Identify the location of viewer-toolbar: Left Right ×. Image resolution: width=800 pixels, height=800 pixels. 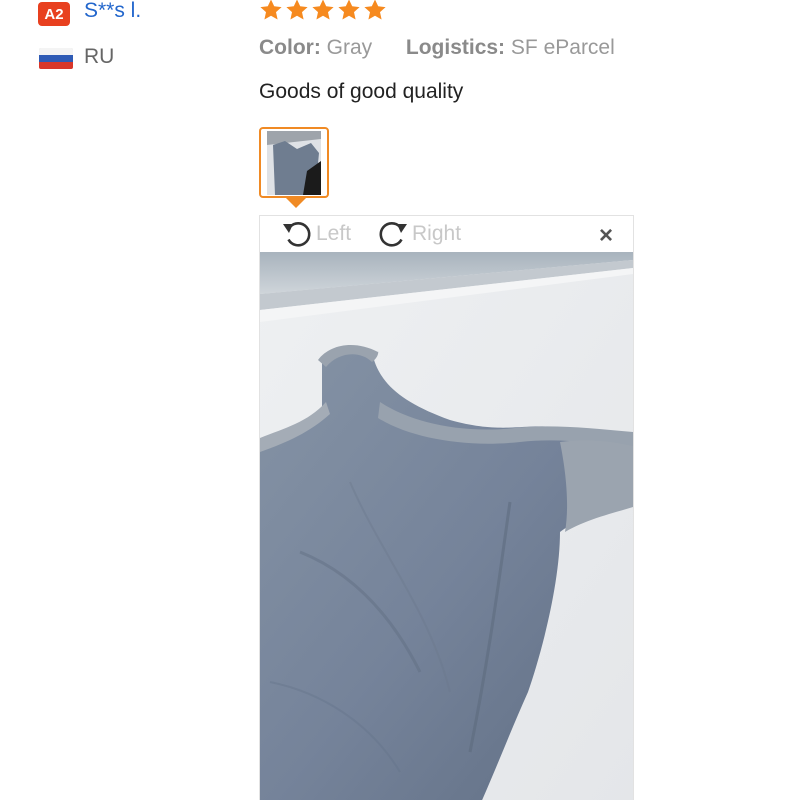
(446, 234).